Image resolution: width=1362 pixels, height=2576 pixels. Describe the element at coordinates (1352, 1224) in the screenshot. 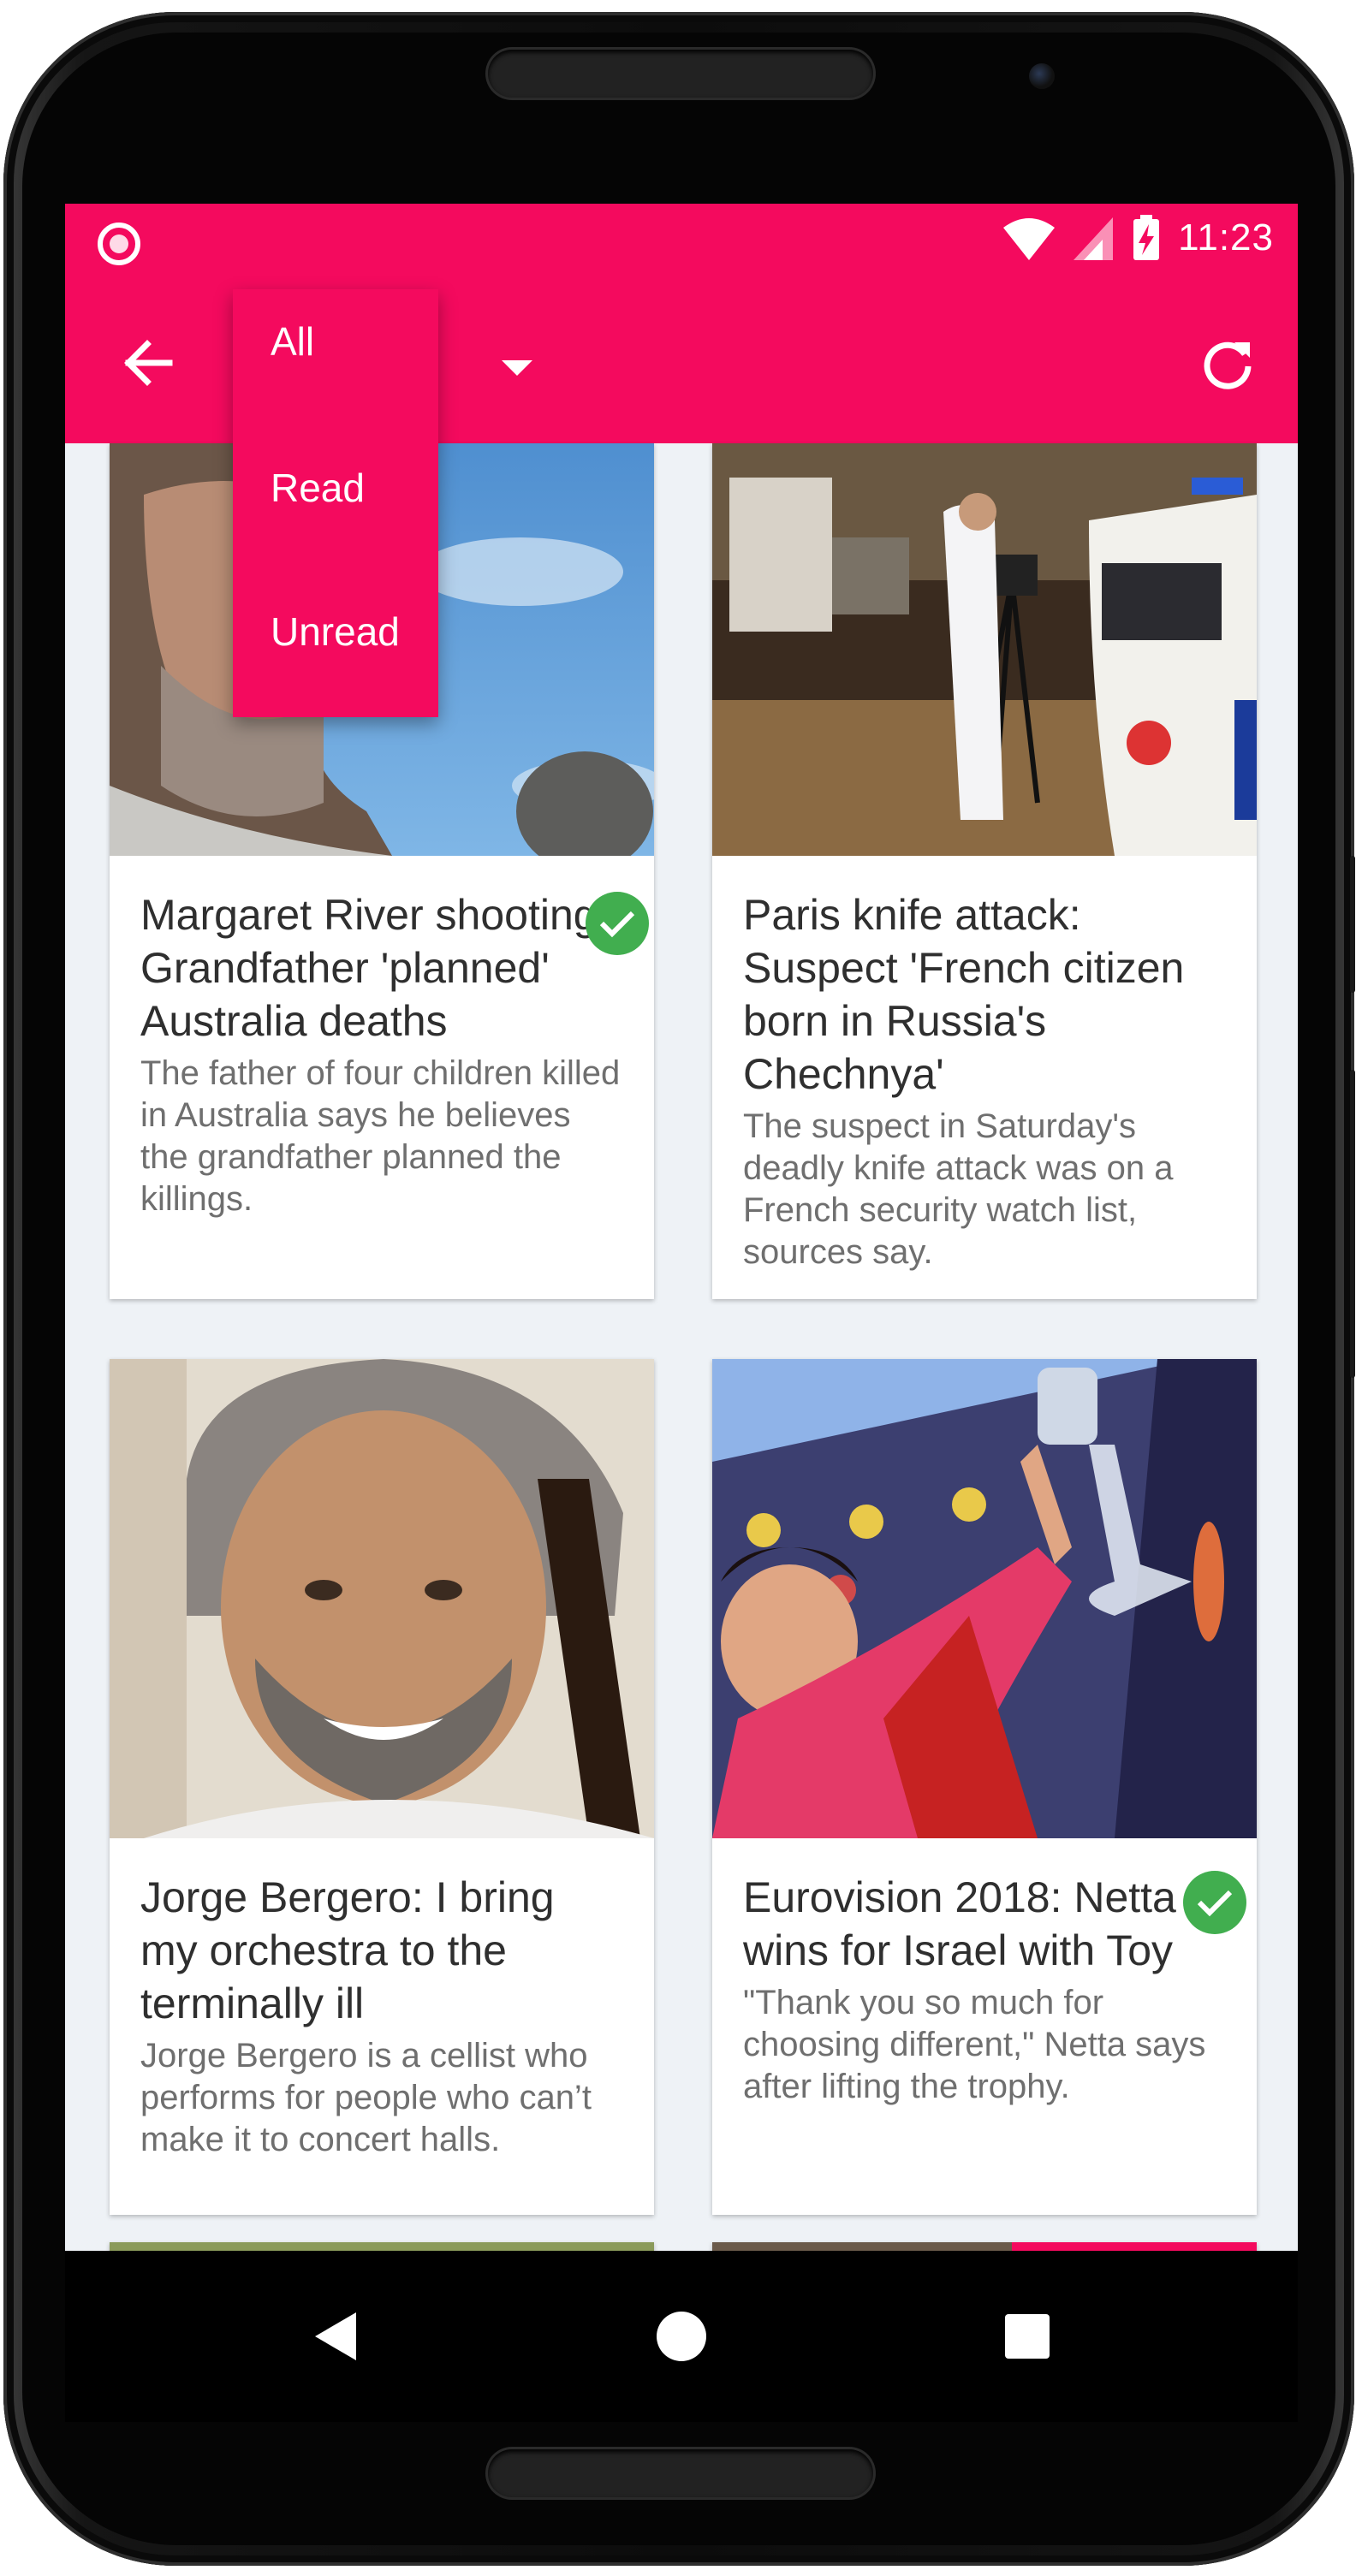

I see `power-button` at that location.